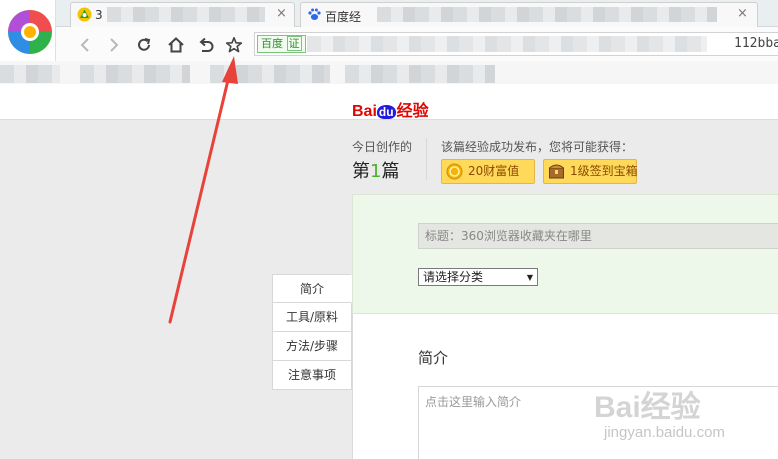  I want to click on address-url-tail: 112bba, so click(756, 43).